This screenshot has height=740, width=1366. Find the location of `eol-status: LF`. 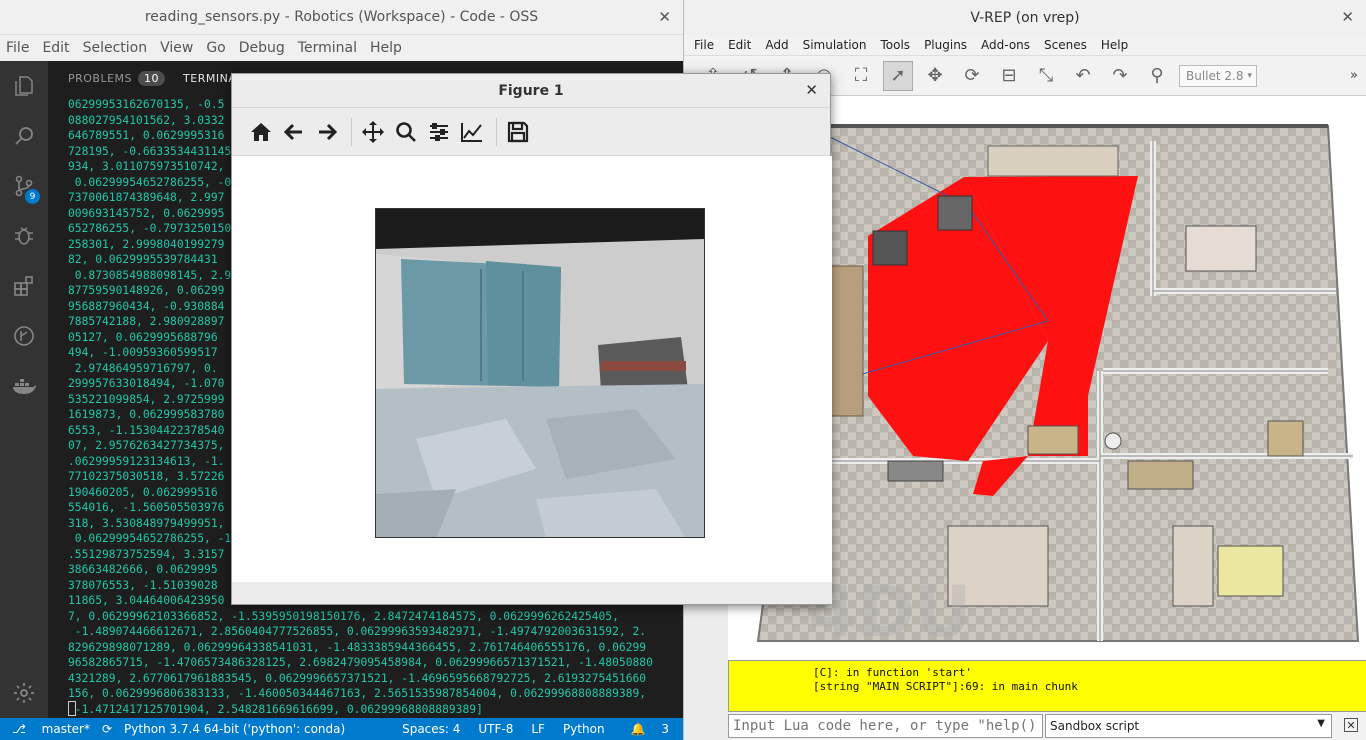

eol-status: LF is located at coordinates (538, 729).